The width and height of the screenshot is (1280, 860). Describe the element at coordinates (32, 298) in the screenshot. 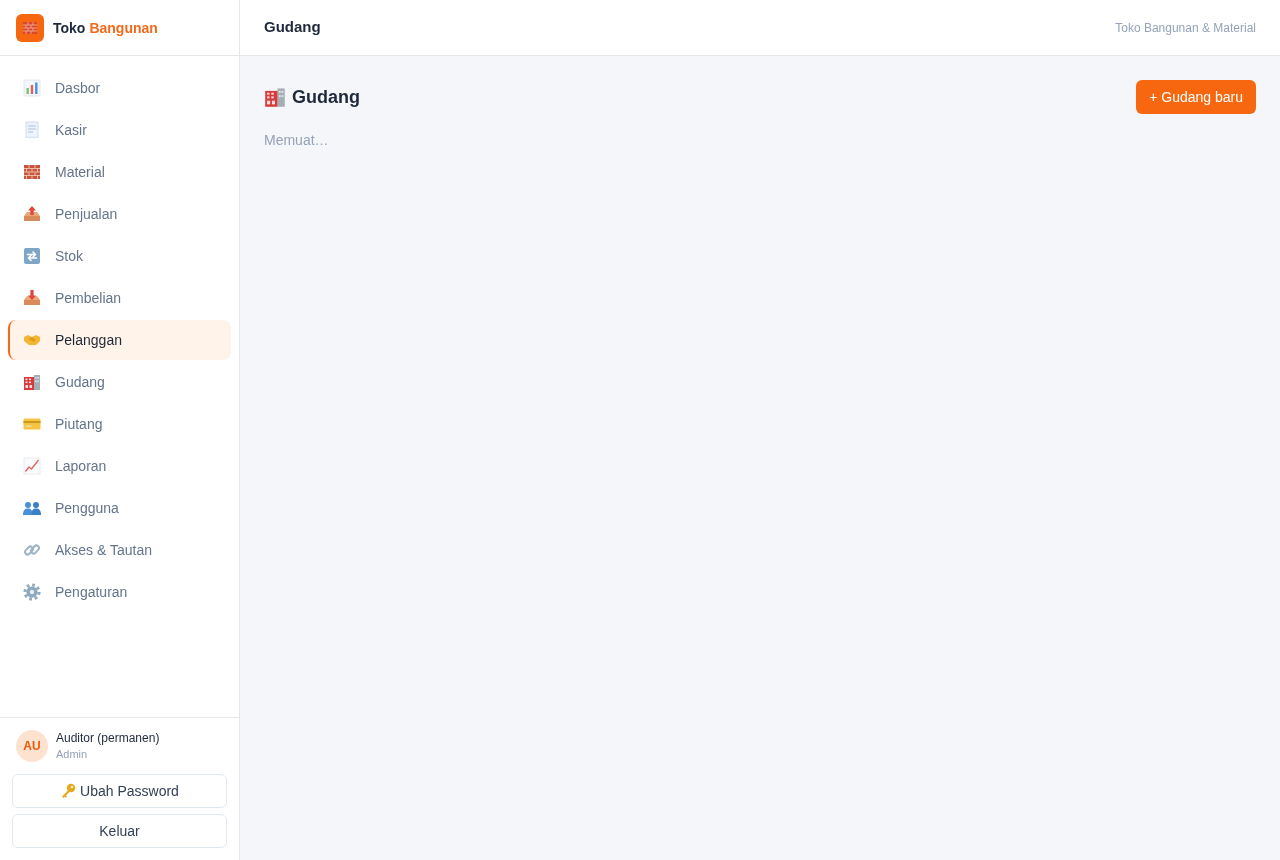

I see `inbox-tray-icon` at that location.